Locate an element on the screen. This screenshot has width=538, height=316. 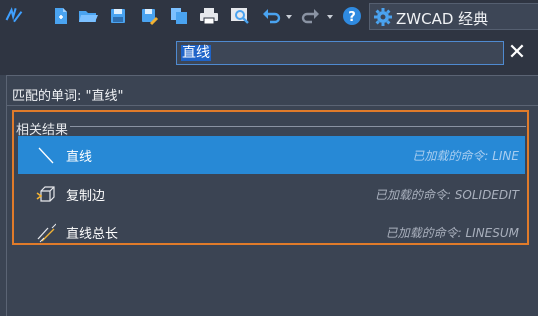
workspace-selector: ZWCAD 经典 is located at coordinates (453, 16).